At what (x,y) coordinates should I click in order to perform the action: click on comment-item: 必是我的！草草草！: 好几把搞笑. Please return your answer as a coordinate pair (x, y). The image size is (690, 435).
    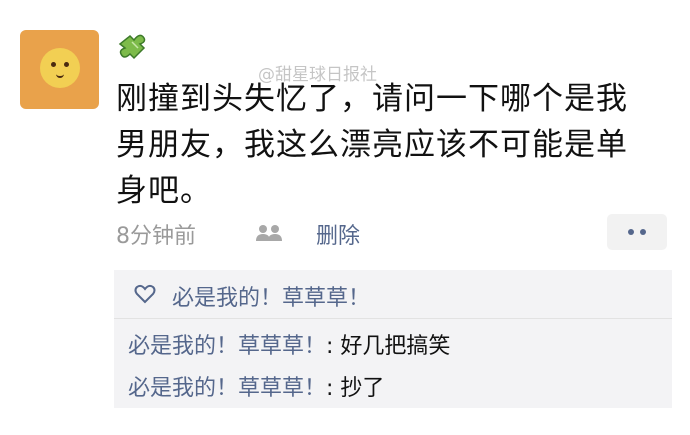
    Looking at the image, I should click on (289, 344).